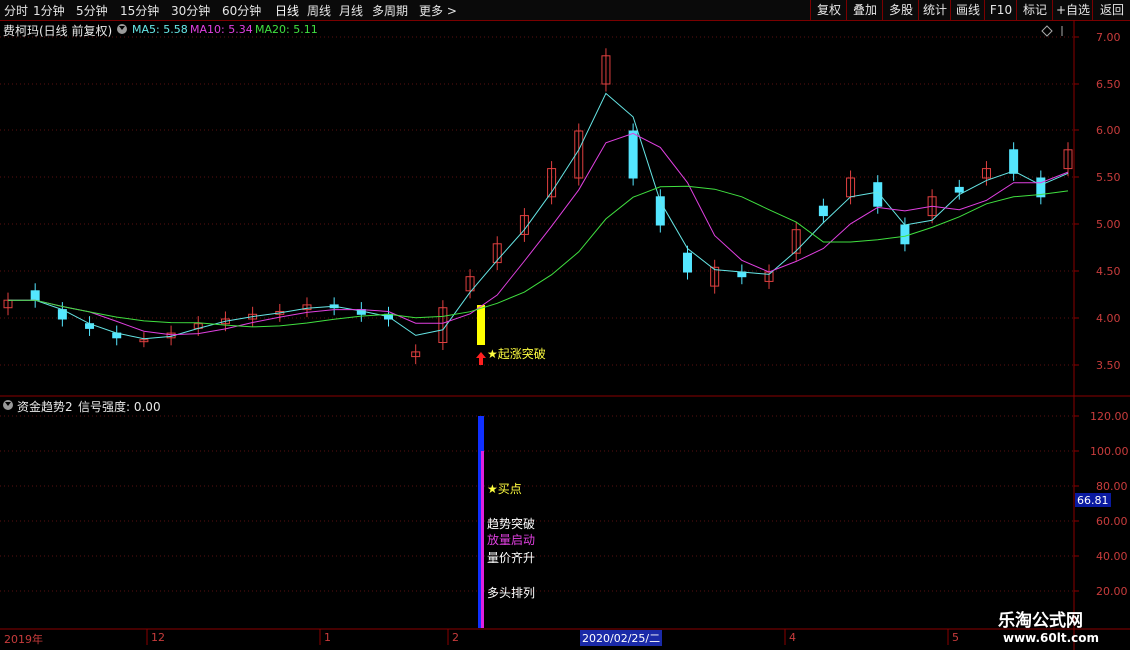  What do you see at coordinates (1108, 365) in the screenshot?
I see `y-label: 3.50` at bounding box center [1108, 365].